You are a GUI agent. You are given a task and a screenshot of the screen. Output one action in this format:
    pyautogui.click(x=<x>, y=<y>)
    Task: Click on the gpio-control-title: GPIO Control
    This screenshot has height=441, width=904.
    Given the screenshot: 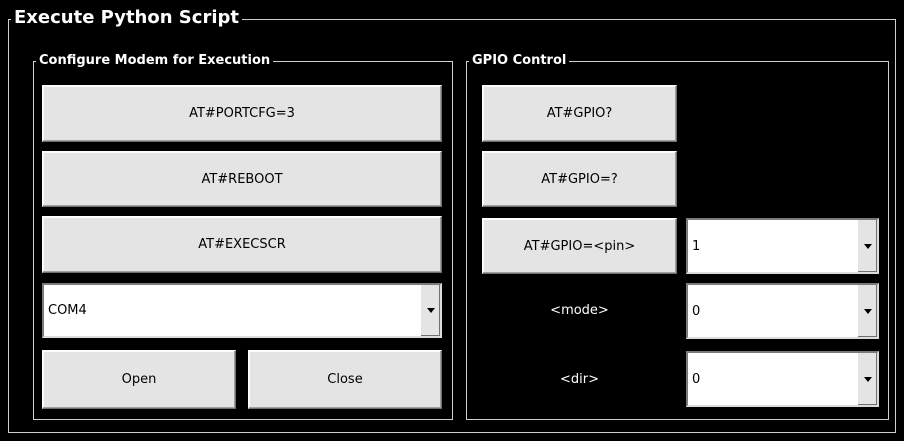 What is the action you would take?
    pyautogui.click(x=519, y=61)
    